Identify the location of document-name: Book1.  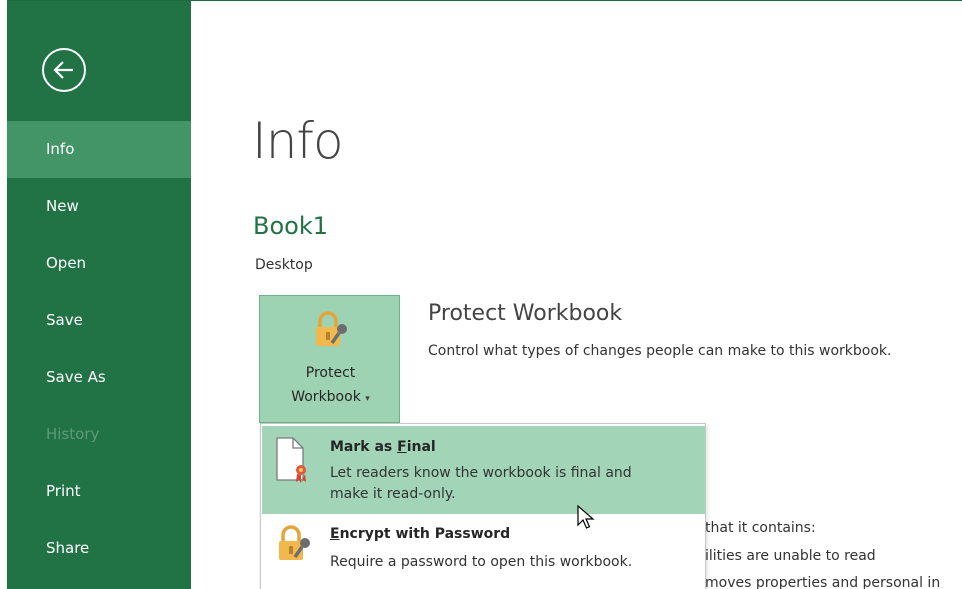
(290, 226).